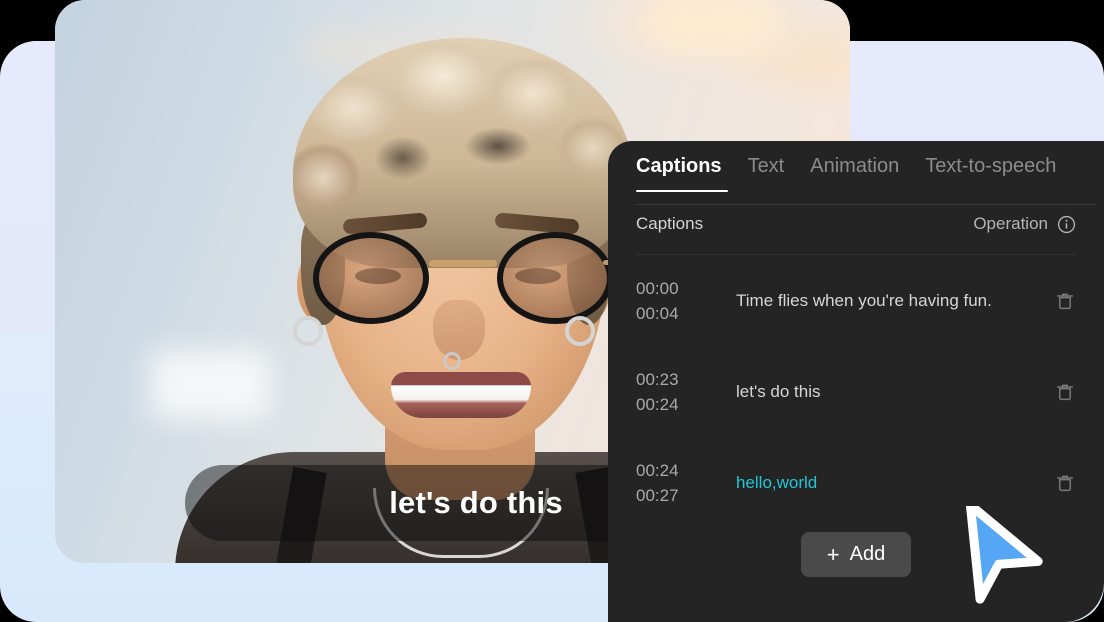  Describe the element at coordinates (657, 313) in the screenshot. I see `caption-end-time: 00:04` at that location.